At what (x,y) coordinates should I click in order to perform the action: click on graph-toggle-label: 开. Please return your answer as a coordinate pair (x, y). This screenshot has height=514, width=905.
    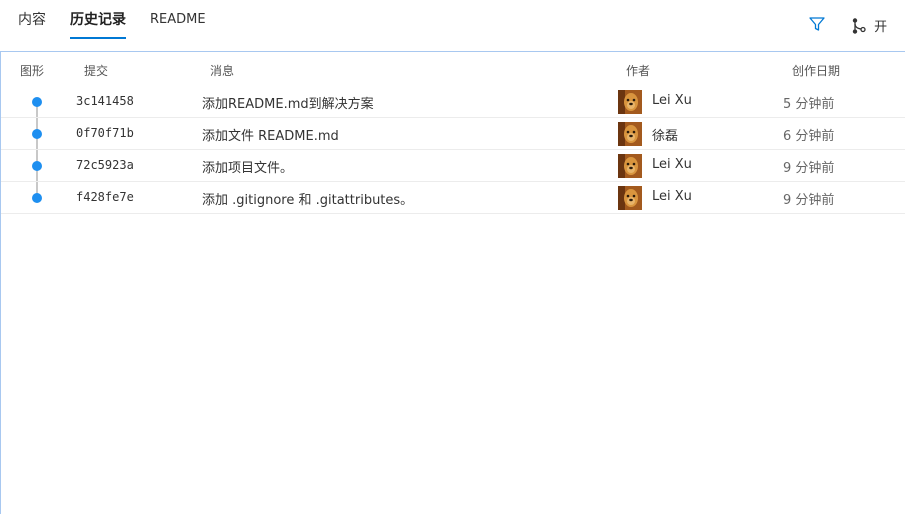
    Looking at the image, I should click on (881, 27).